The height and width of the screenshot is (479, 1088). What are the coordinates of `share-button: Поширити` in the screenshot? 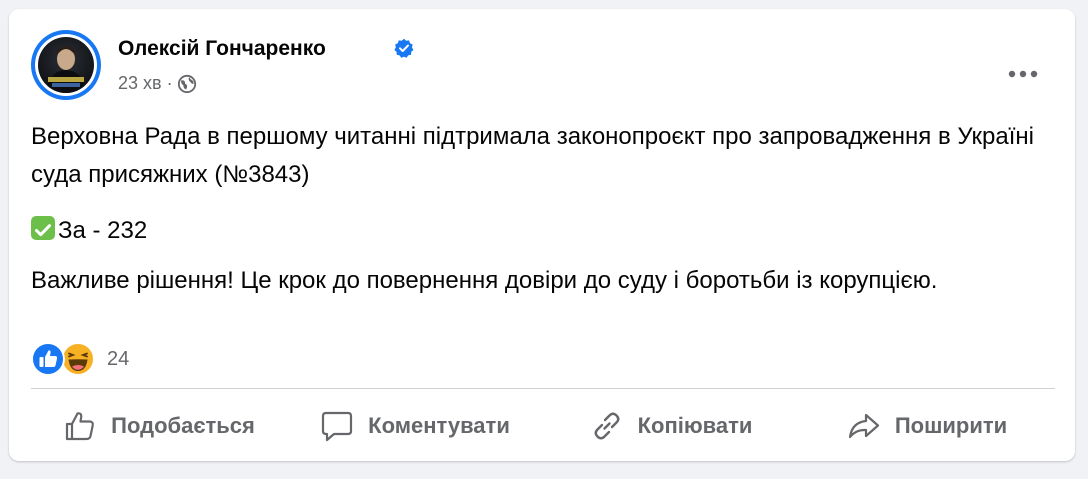 It's located at (927, 426).